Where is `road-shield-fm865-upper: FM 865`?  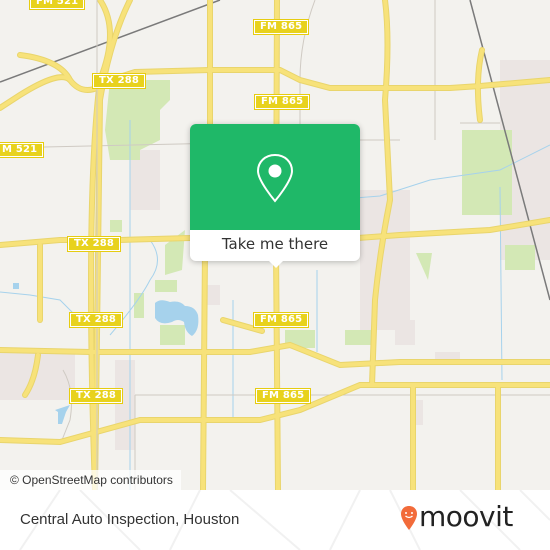
road-shield-fm865-upper: FM 865 is located at coordinates (282, 102).